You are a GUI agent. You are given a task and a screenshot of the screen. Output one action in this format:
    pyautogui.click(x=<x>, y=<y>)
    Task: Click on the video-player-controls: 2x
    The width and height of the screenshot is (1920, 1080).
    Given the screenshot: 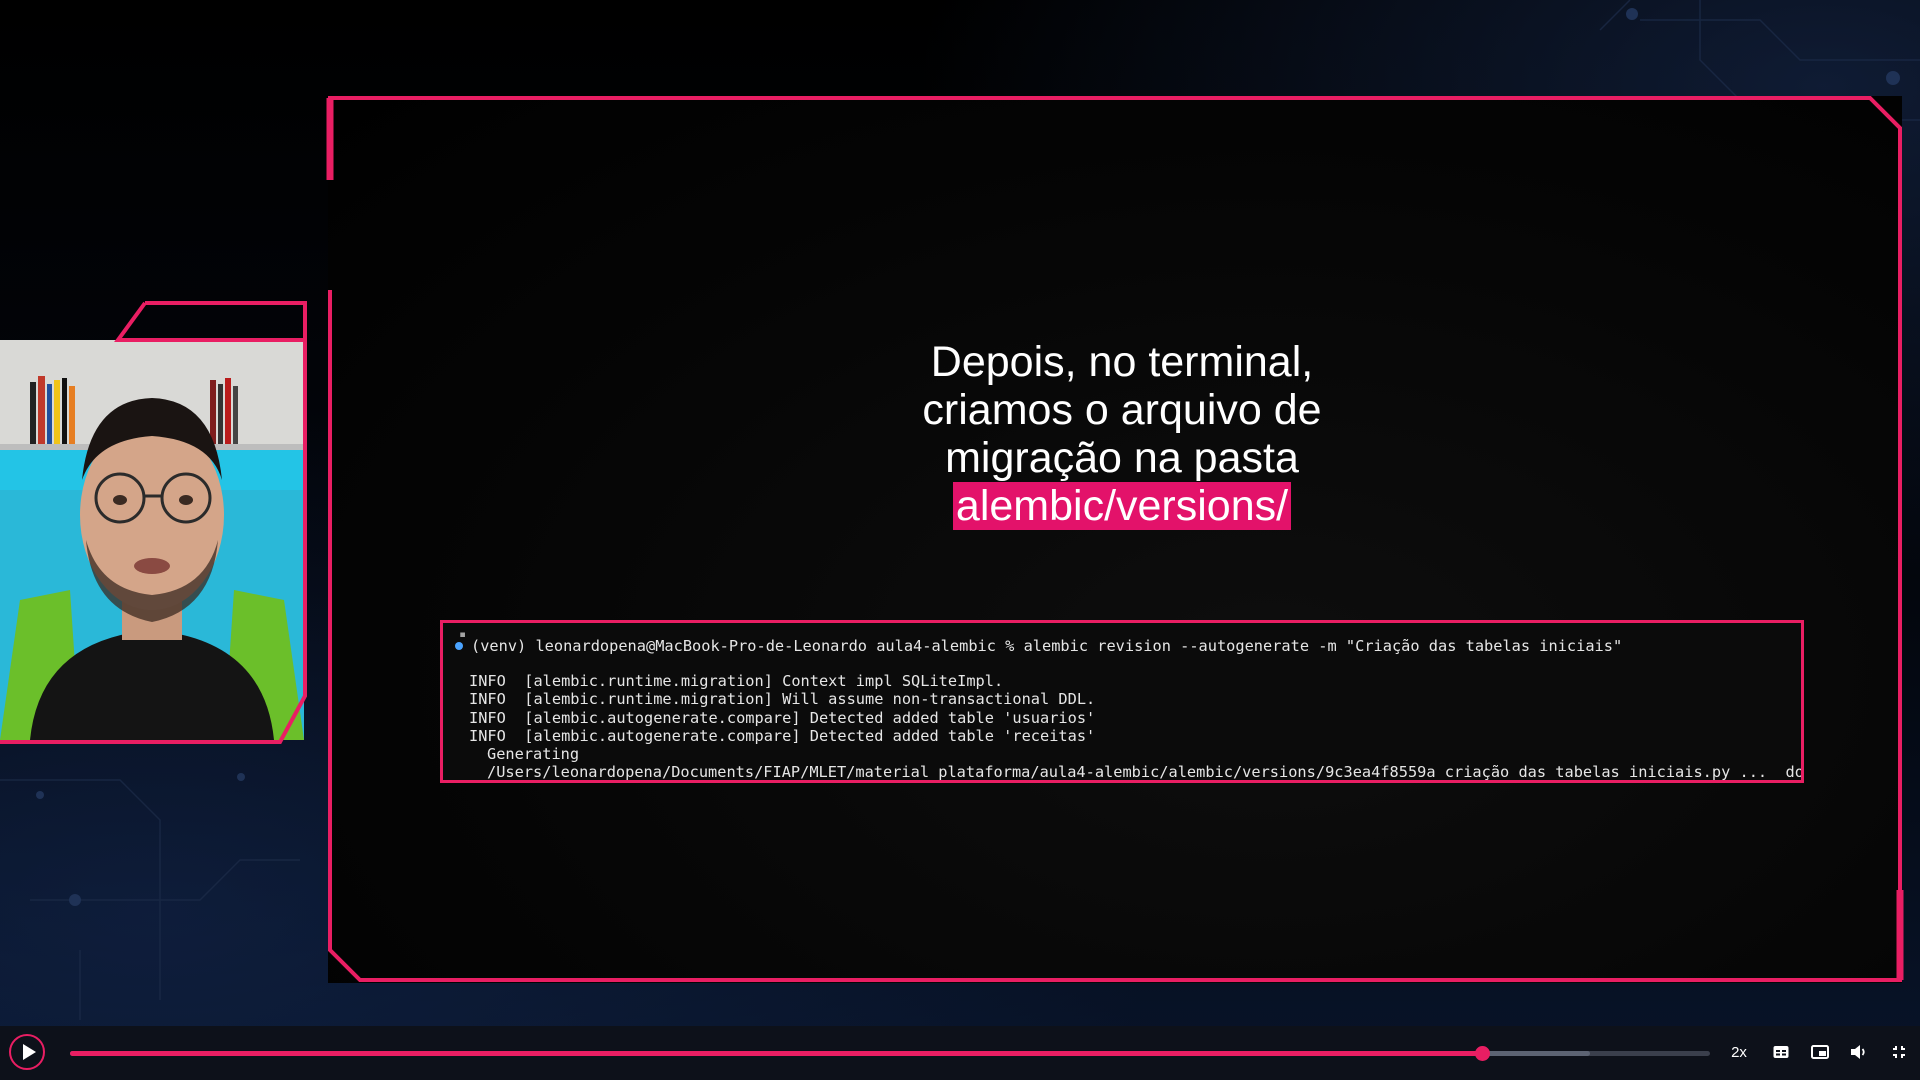 What is the action you would take?
    pyautogui.click(x=960, y=1053)
    